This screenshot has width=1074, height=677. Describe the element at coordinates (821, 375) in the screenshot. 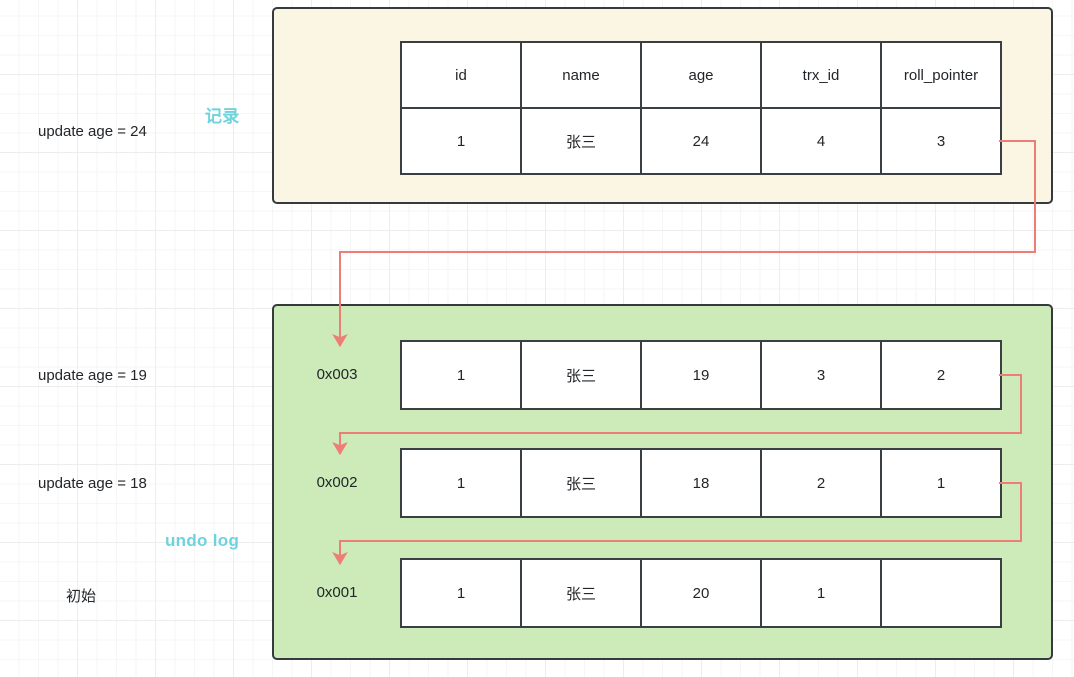

I see `undo-cell-trx-id: 3` at that location.